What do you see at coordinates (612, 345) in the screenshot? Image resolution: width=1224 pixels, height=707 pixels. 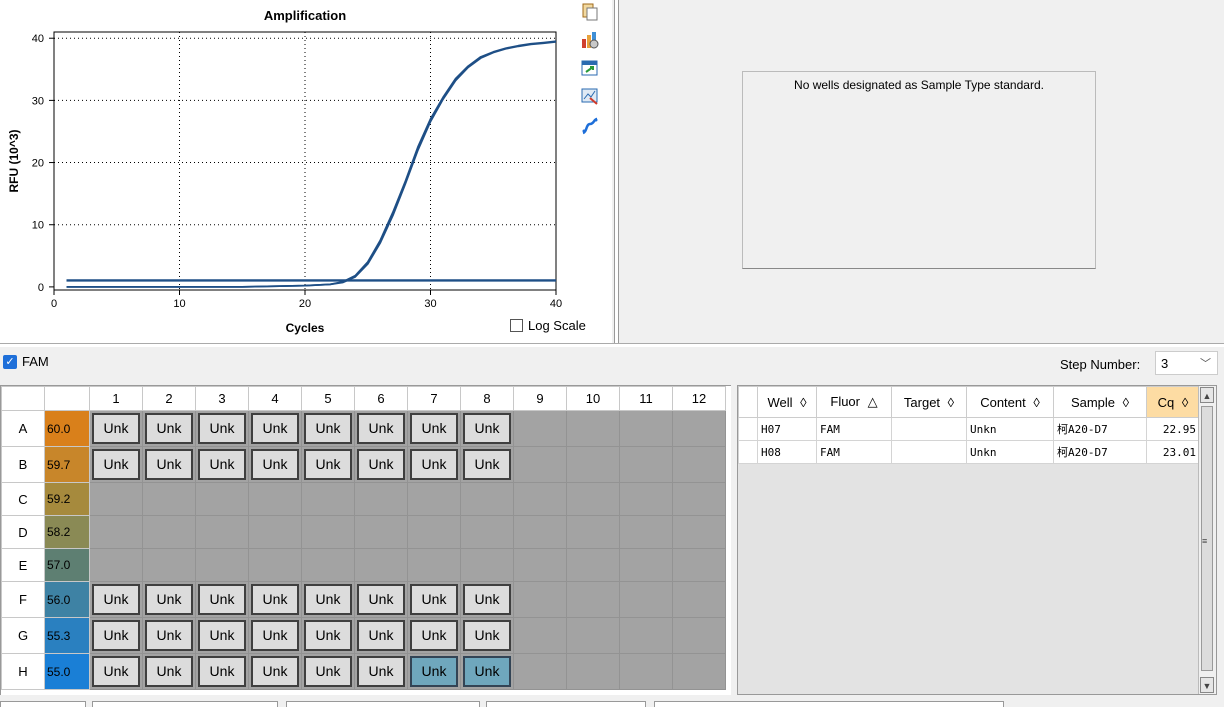 I see `horizontal-splitter` at bounding box center [612, 345].